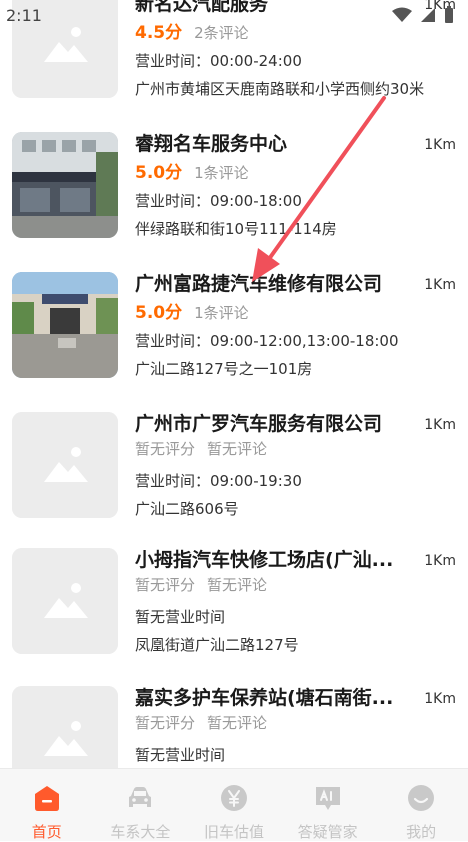 The image size is (468, 842). What do you see at coordinates (187, 509) in the screenshot?
I see `shop-address: 广汕二路606号` at bounding box center [187, 509].